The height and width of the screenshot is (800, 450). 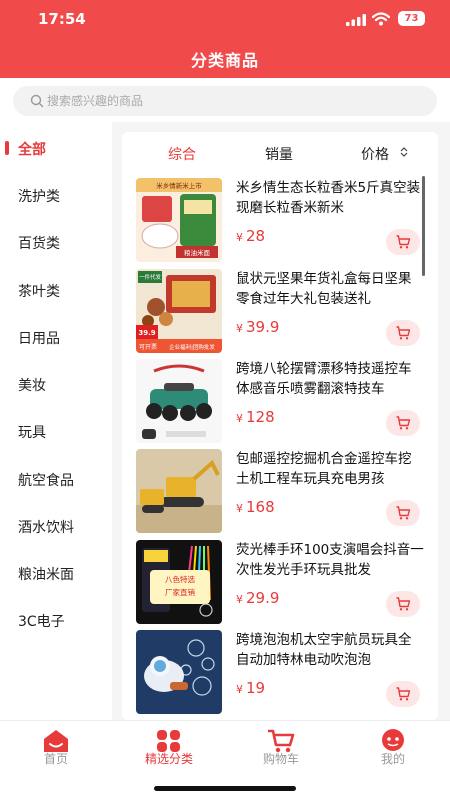 I want to click on sidebar-item-personal-care: 洗护类, so click(x=56, y=195).